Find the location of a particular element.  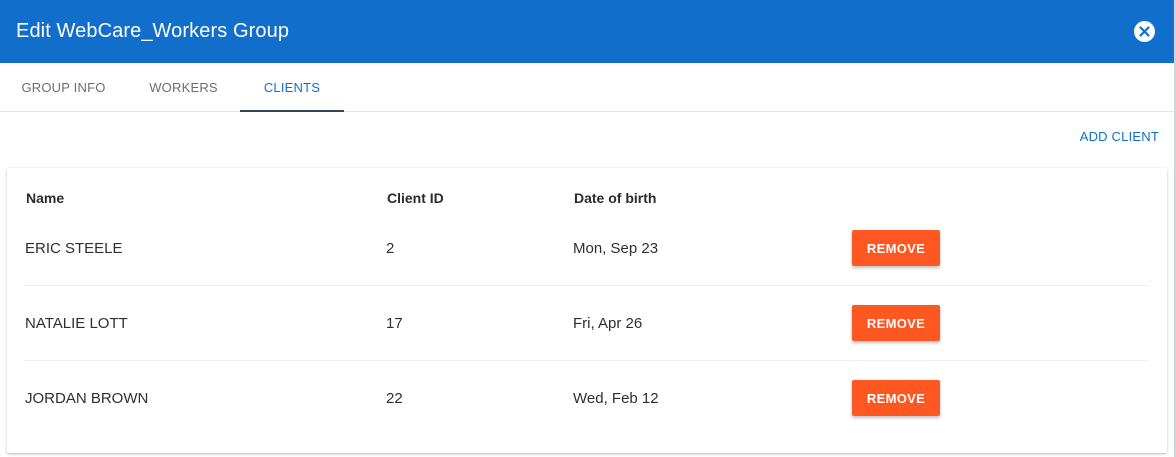

column-header-name: Name is located at coordinates (45, 198).